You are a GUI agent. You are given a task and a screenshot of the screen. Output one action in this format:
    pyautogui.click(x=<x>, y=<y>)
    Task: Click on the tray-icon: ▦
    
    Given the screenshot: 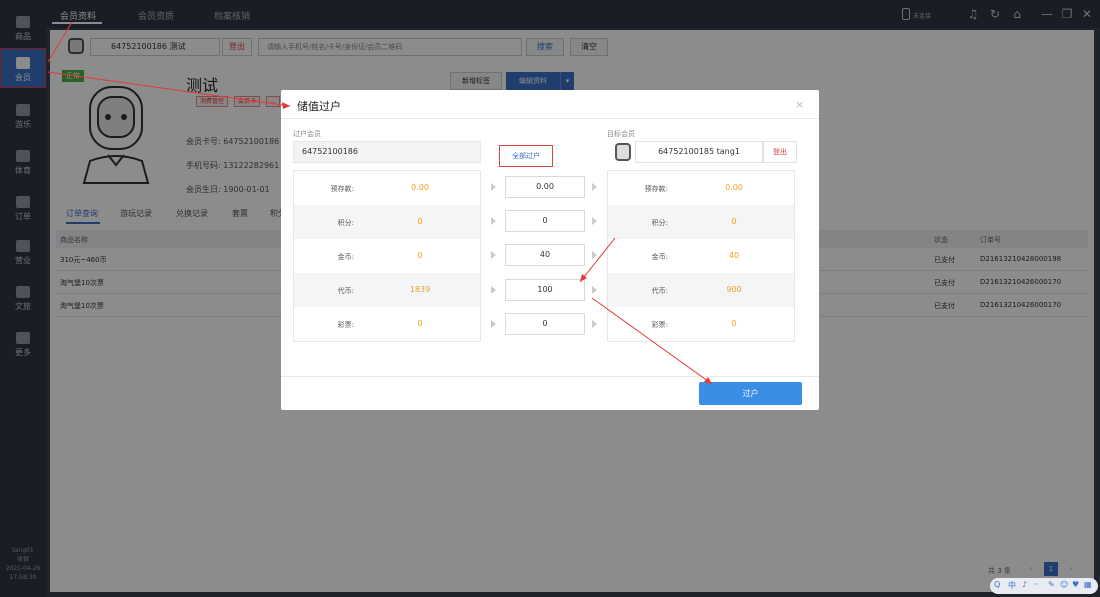 What is the action you would take?
    pyautogui.click(x=1088, y=584)
    